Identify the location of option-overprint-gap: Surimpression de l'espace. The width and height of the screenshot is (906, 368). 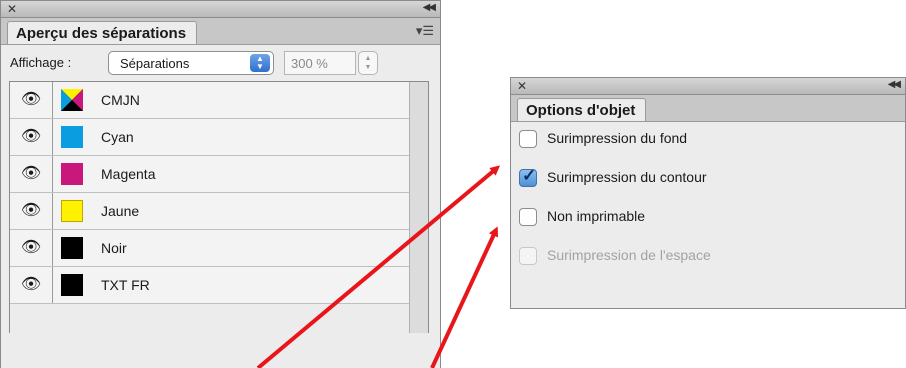
(708, 256).